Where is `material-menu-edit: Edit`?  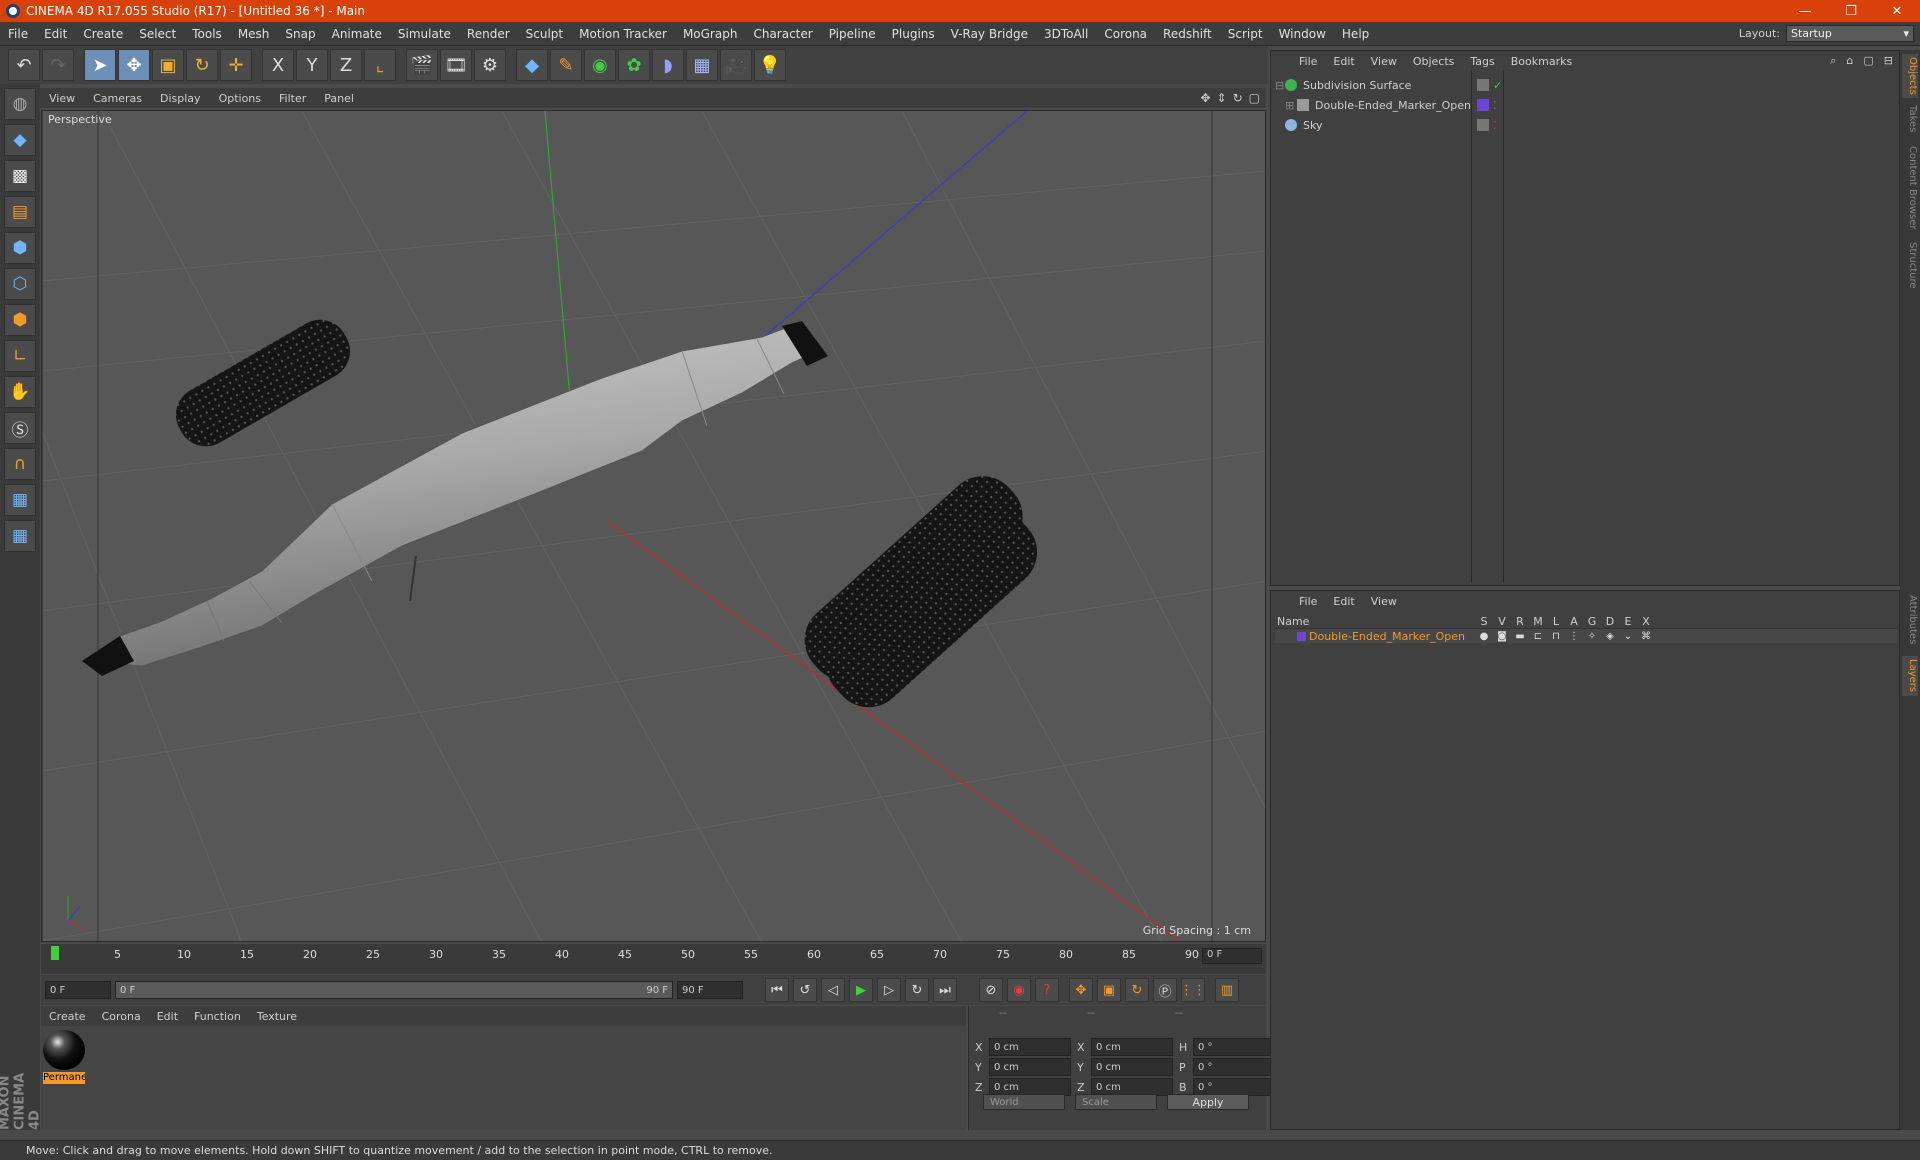 material-menu-edit: Edit is located at coordinates (167, 1016).